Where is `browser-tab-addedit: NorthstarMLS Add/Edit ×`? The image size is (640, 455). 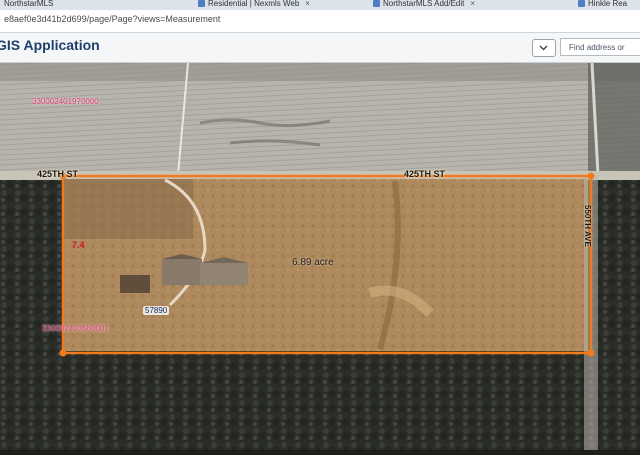 browser-tab-addedit: NorthstarMLS Add/Edit × is located at coordinates (455, 5).